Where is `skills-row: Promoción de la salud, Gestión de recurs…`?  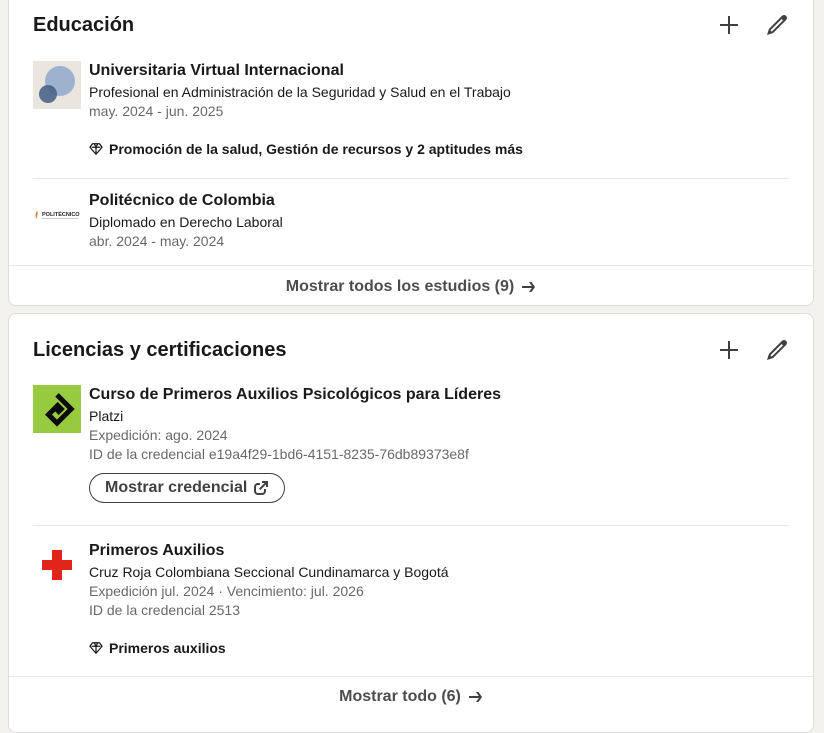
skills-row: Promoción de la salud, Gestión de recurs… is located at coordinates (439, 149).